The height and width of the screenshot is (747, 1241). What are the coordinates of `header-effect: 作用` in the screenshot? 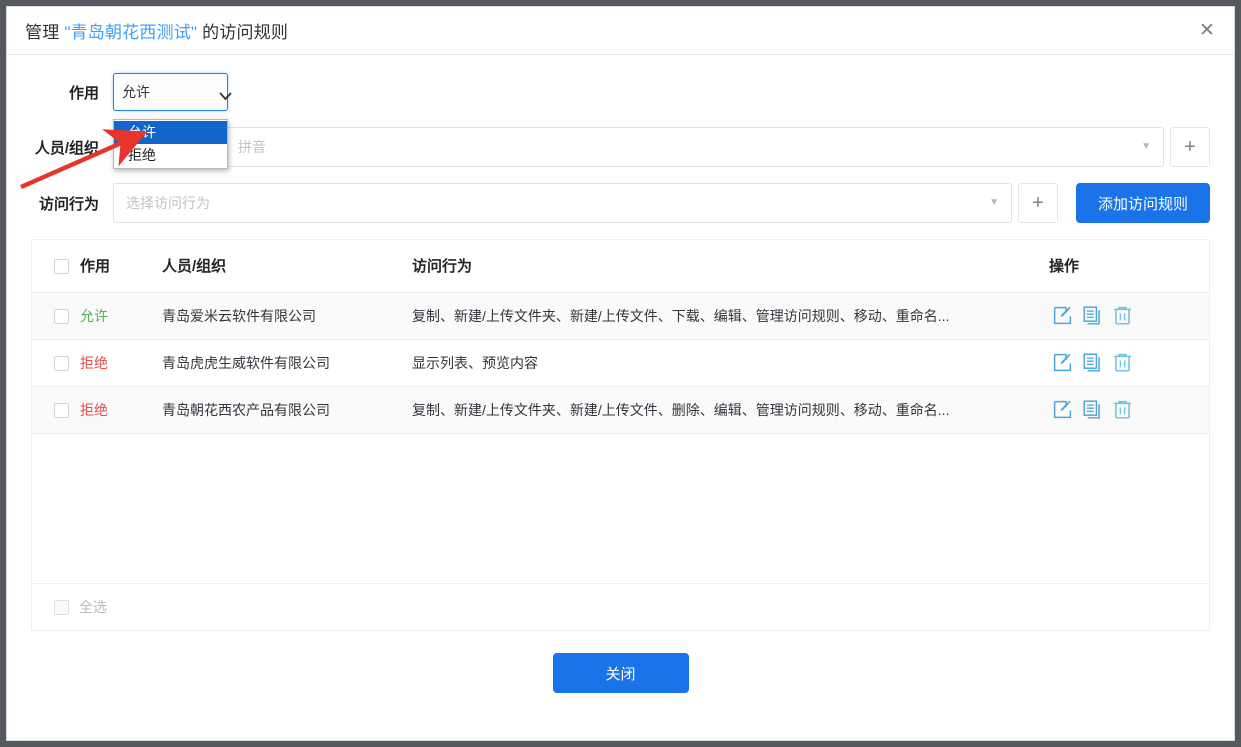 It's located at (121, 266).